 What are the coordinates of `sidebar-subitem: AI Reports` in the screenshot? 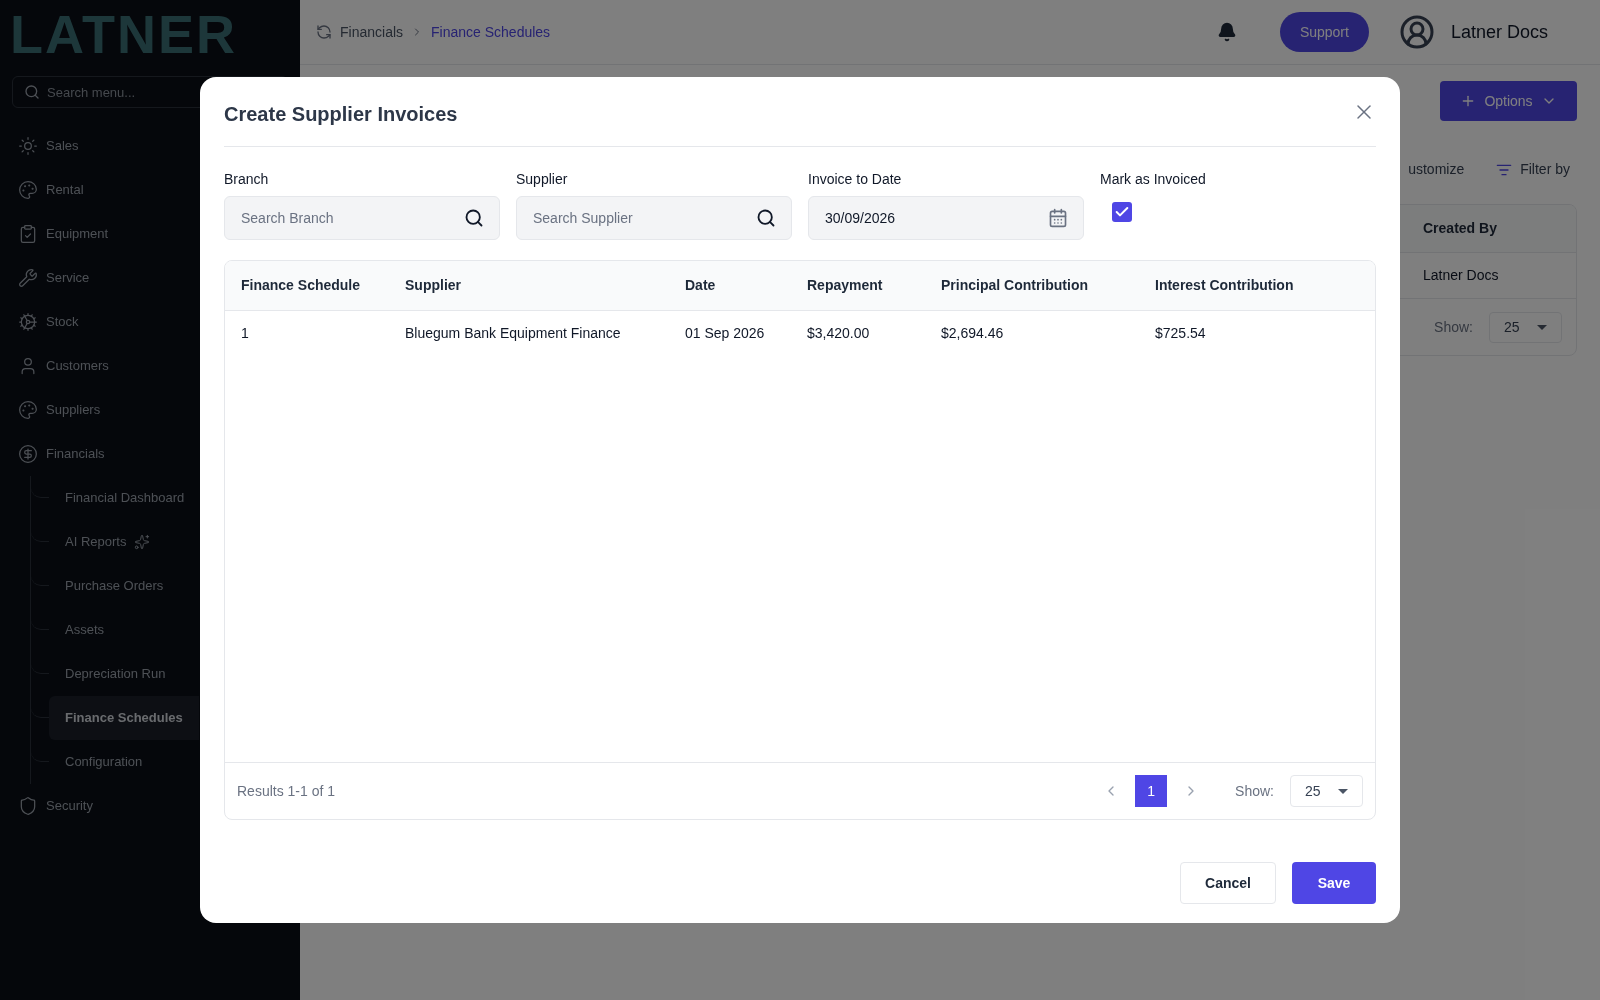 It's located at (124, 542).